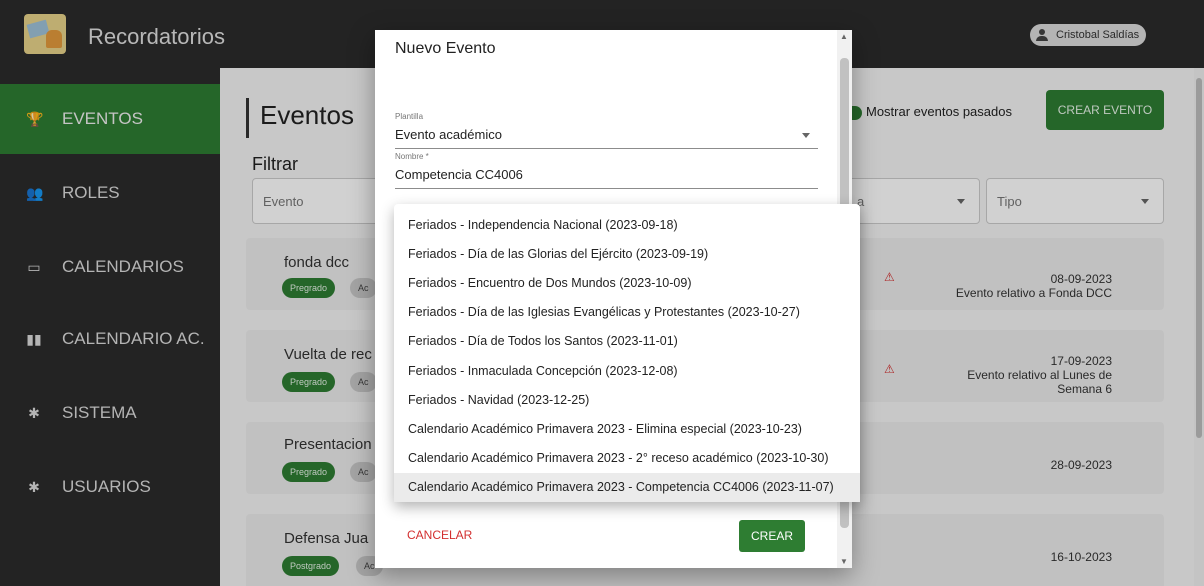 Image resolution: width=1204 pixels, height=586 pixels. What do you see at coordinates (606, 130) in the screenshot?
I see `template-select: Plantilla Evento académico` at bounding box center [606, 130].